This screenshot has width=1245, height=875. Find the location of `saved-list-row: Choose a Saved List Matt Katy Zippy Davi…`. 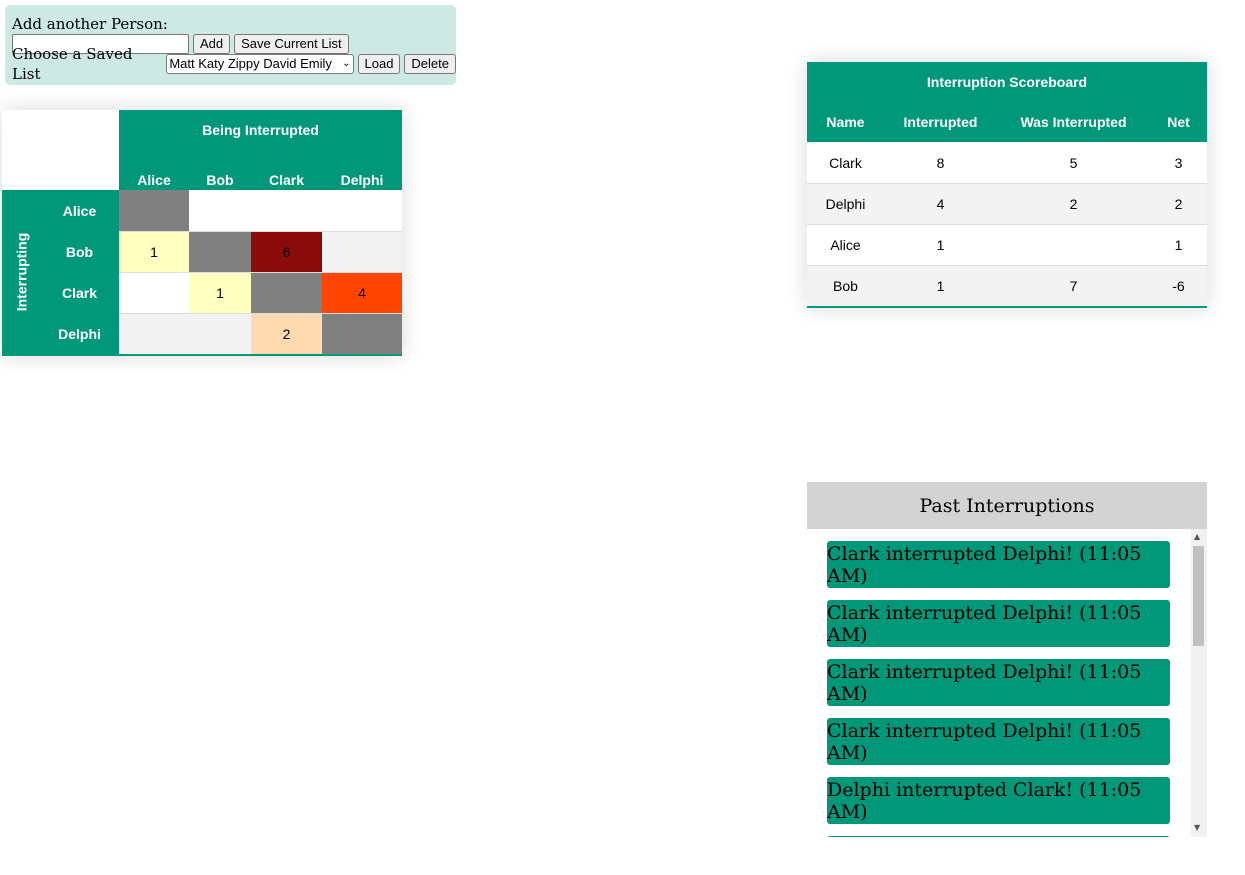

saved-list-row: Choose a Saved List Matt Katy Zippy Davi… is located at coordinates (234, 64).